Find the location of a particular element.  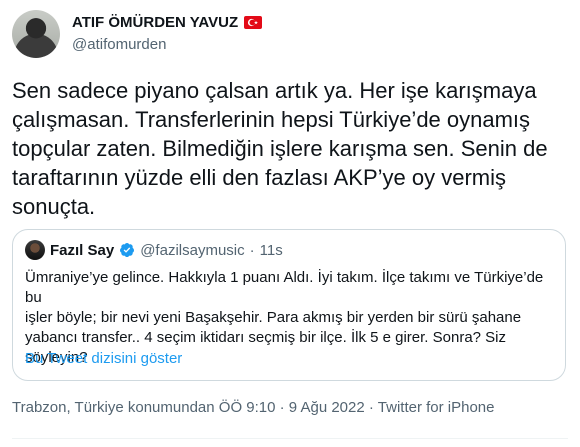

quoted-timestamp: 11s is located at coordinates (271, 250).